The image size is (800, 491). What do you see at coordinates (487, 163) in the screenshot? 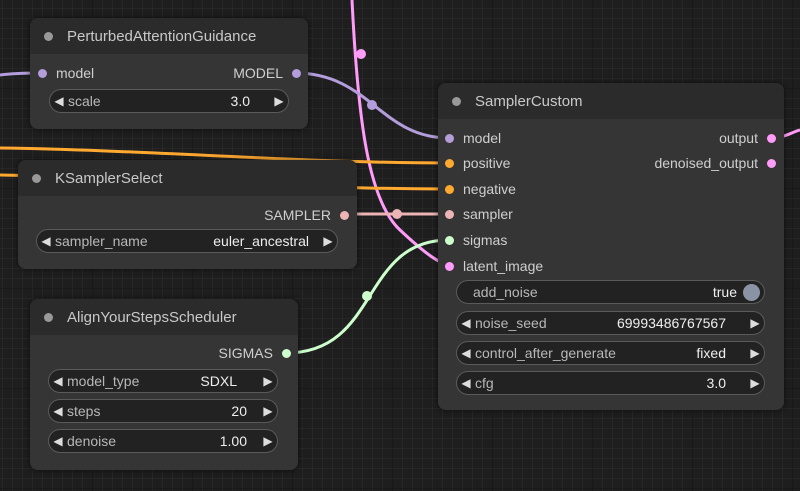
I see `input-positive-label: positive` at bounding box center [487, 163].